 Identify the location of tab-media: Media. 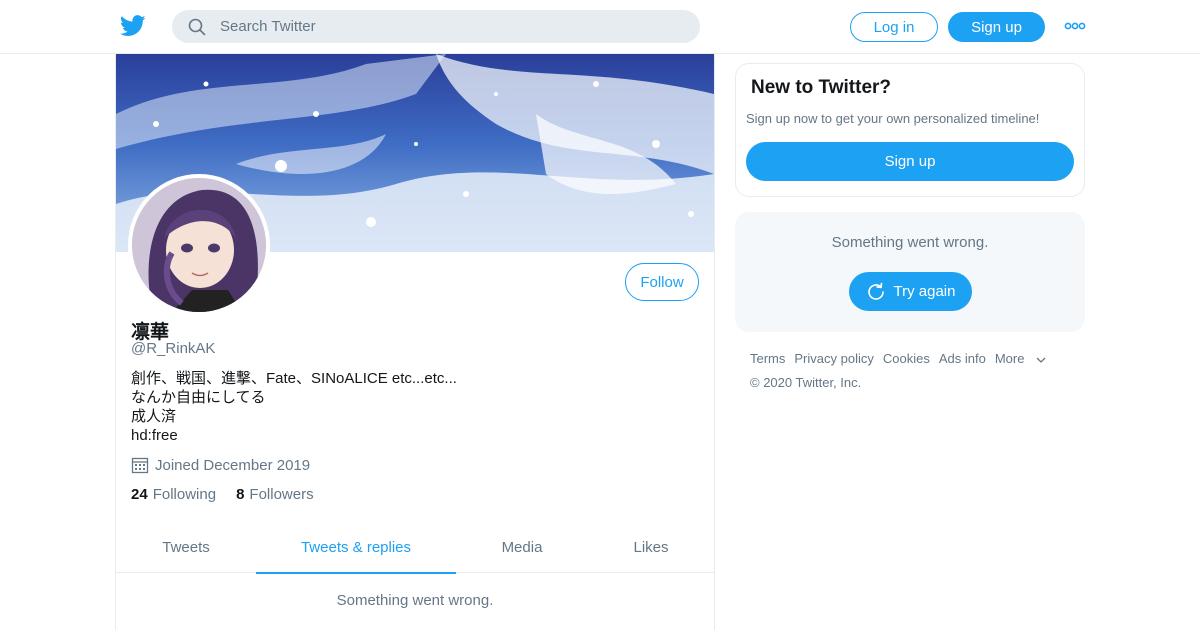
(522, 547).